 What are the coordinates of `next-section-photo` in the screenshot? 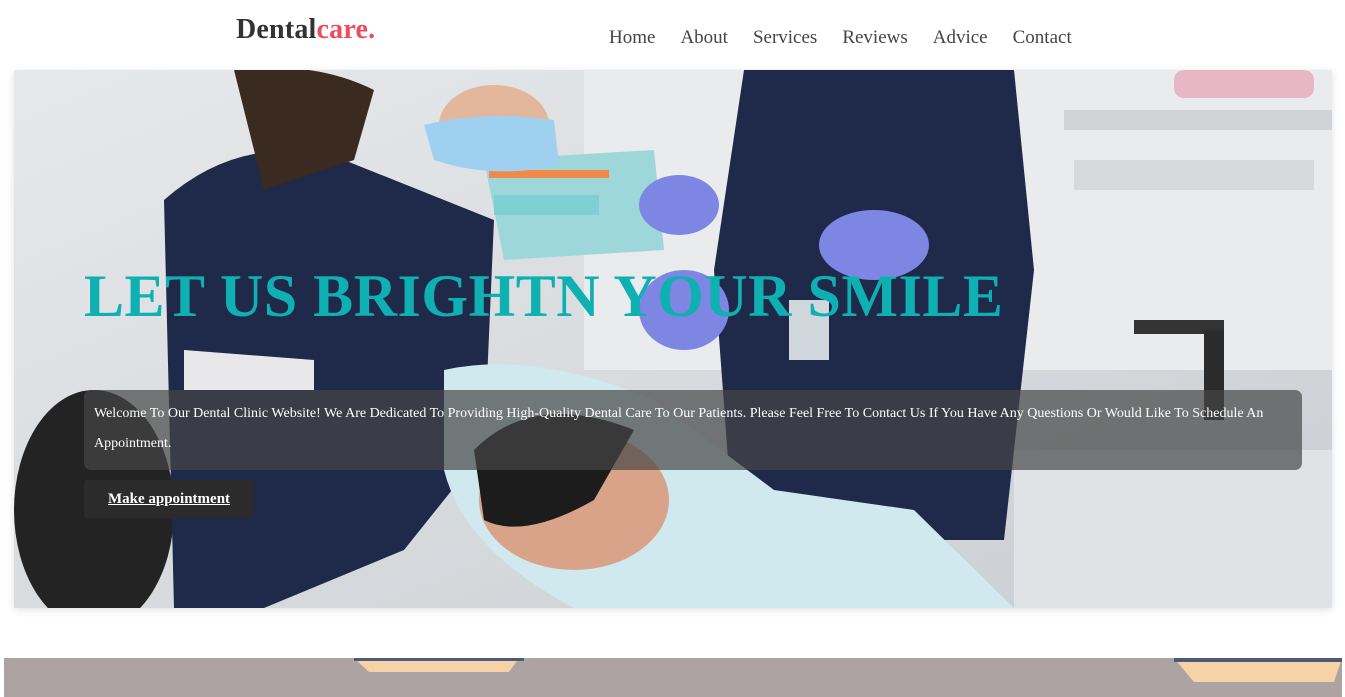 It's located at (673, 677).